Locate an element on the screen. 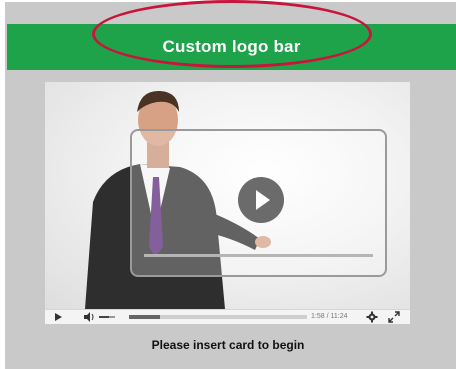 The width and height of the screenshot is (456, 369). time-current: 1:58 is located at coordinates (318, 316).